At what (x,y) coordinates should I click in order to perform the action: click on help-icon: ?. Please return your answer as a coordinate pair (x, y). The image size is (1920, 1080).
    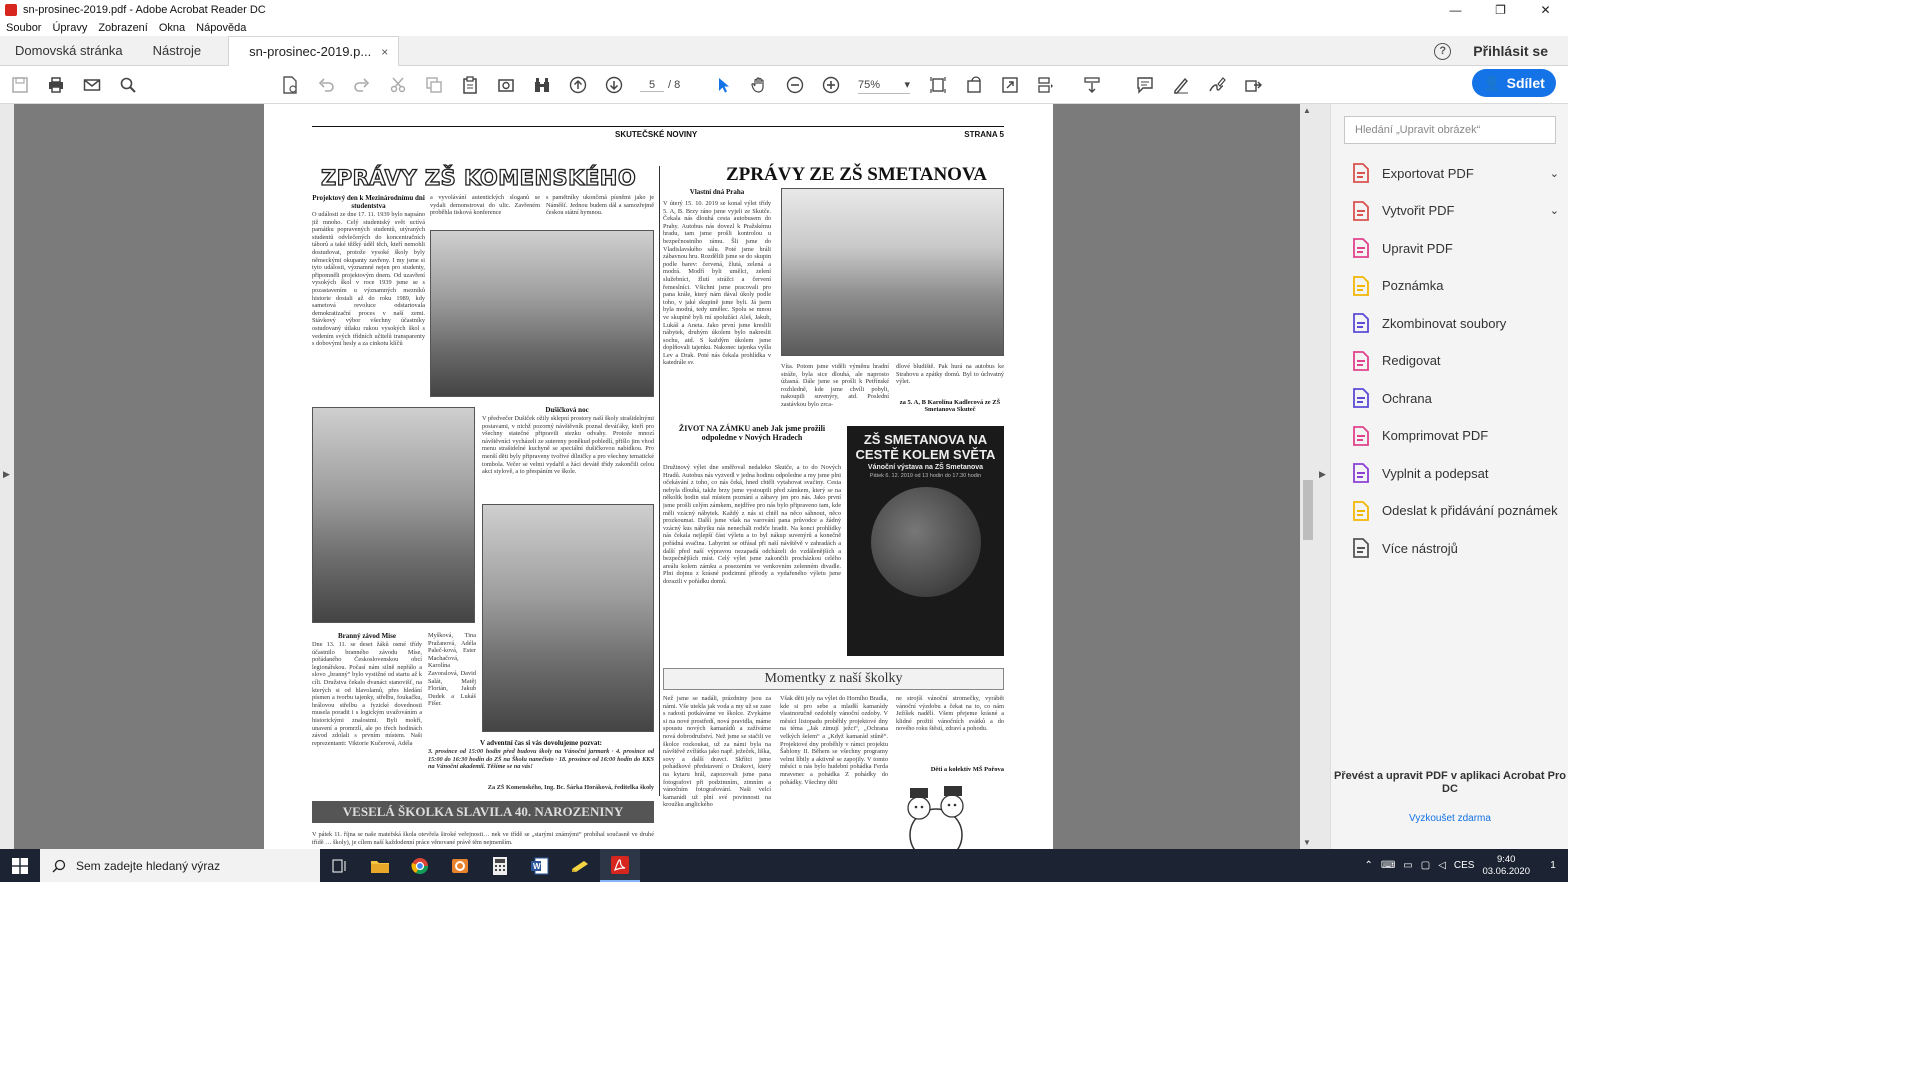
    Looking at the image, I should click on (1443, 51).